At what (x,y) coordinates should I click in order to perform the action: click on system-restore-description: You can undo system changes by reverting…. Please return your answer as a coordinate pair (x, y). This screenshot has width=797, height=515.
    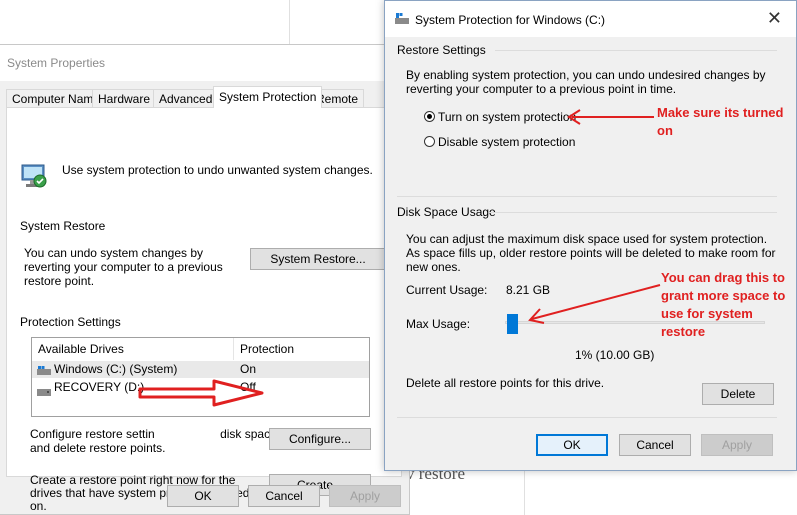
    Looking at the image, I should click on (123, 267).